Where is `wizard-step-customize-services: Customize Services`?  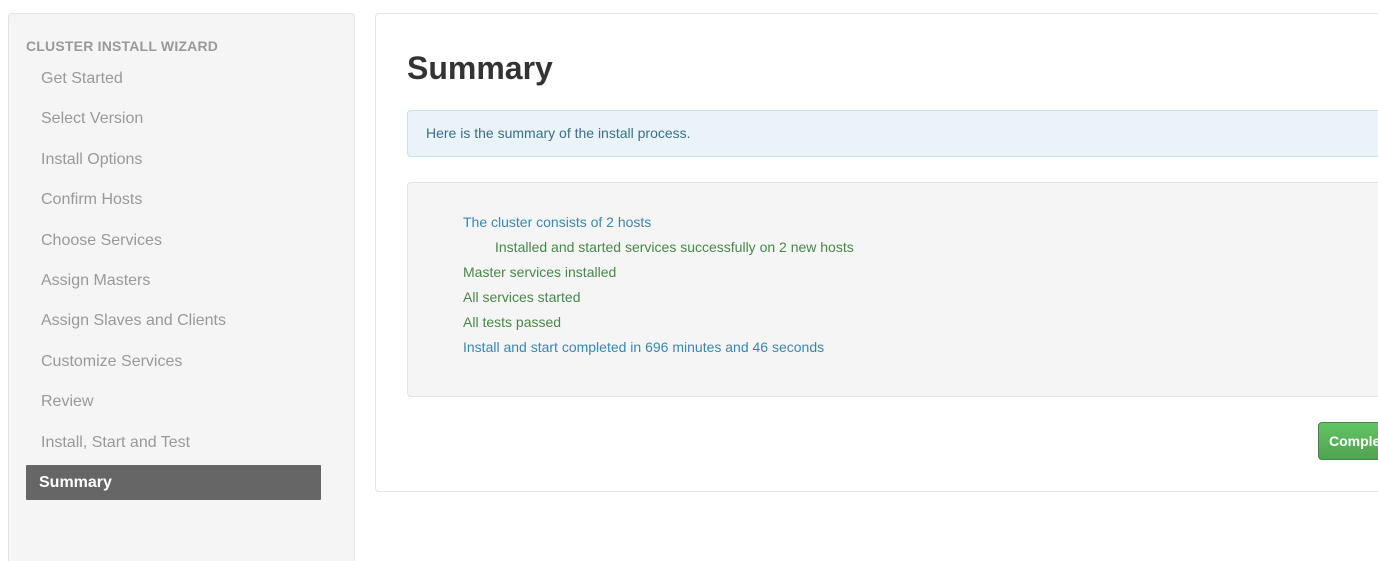 wizard-step-customize-services: Customize Services is located at coordinates (173, 361).